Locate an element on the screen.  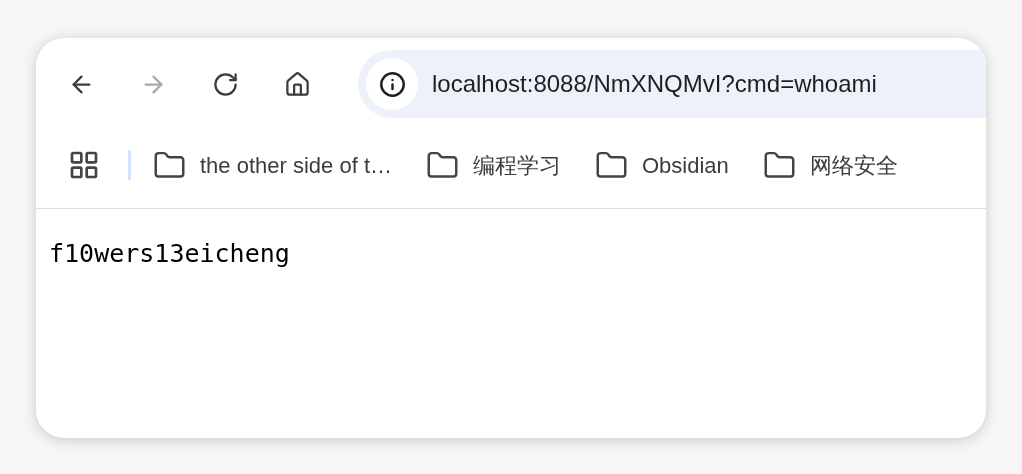
bookmark-folder: Obsidian is located at coordinates (662, 165).